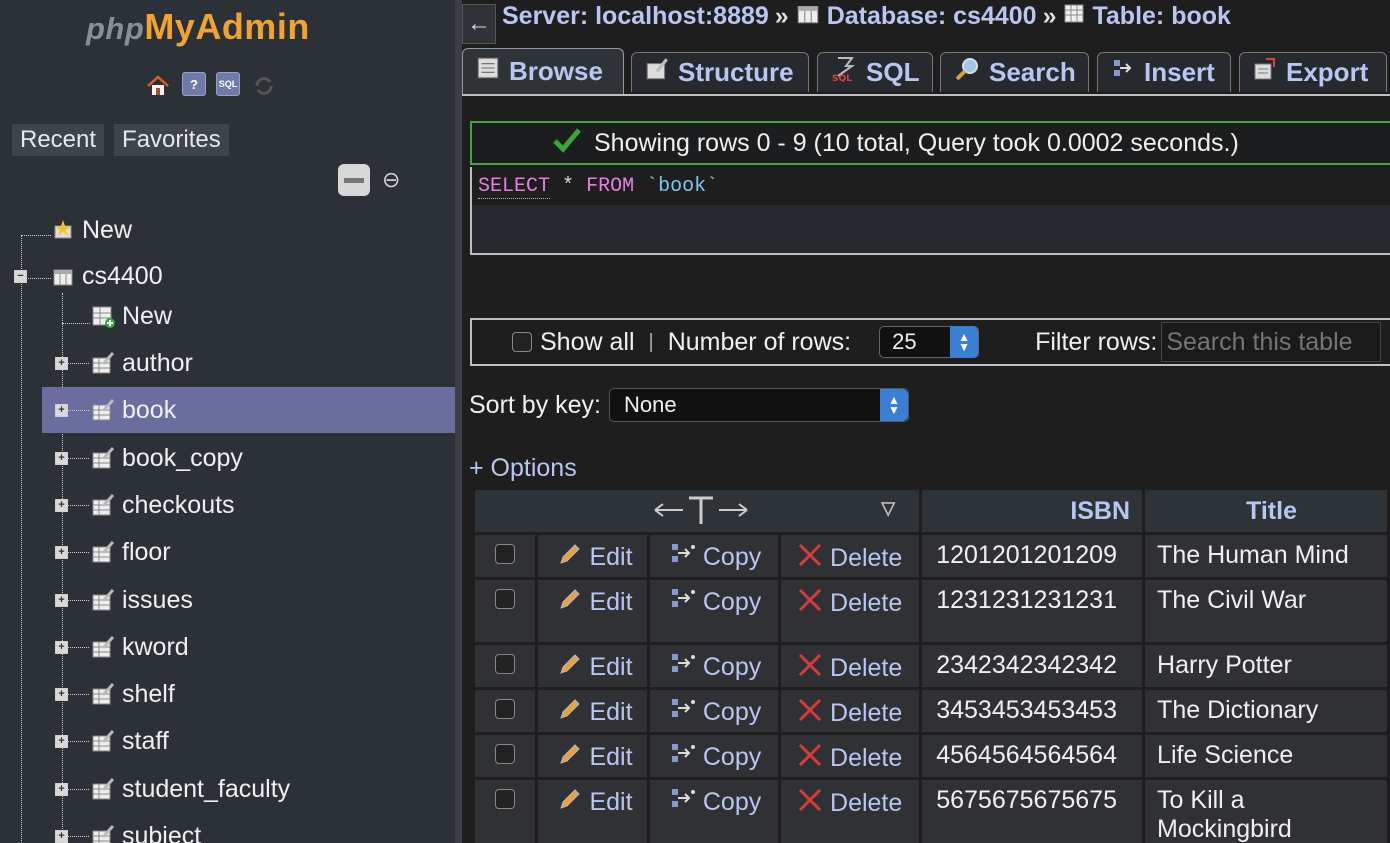 This screenshot has width=1390, height=843. I want to click on tree-table-item: subject, so click(248, 828).